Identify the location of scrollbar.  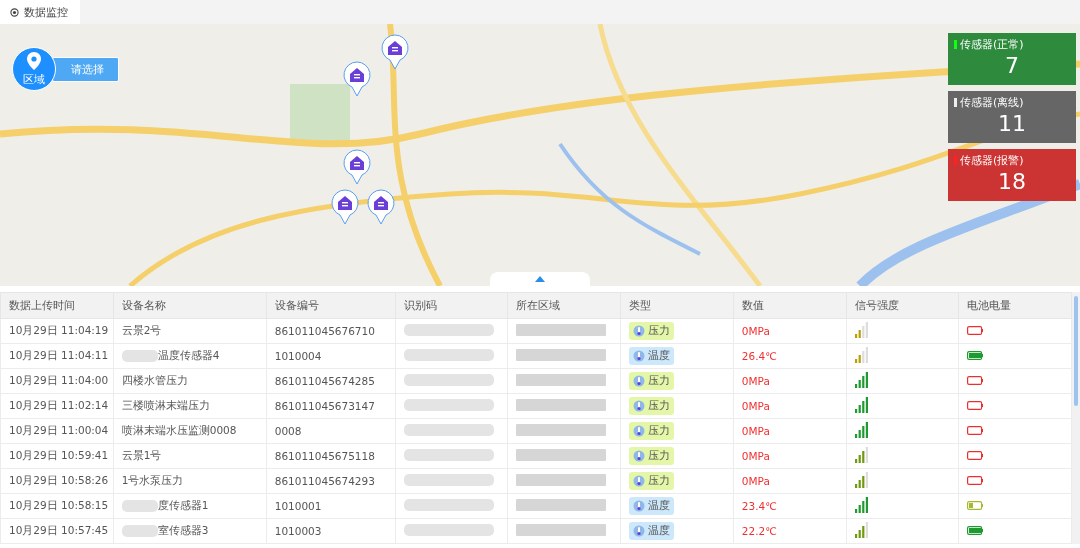
(1076, 418).